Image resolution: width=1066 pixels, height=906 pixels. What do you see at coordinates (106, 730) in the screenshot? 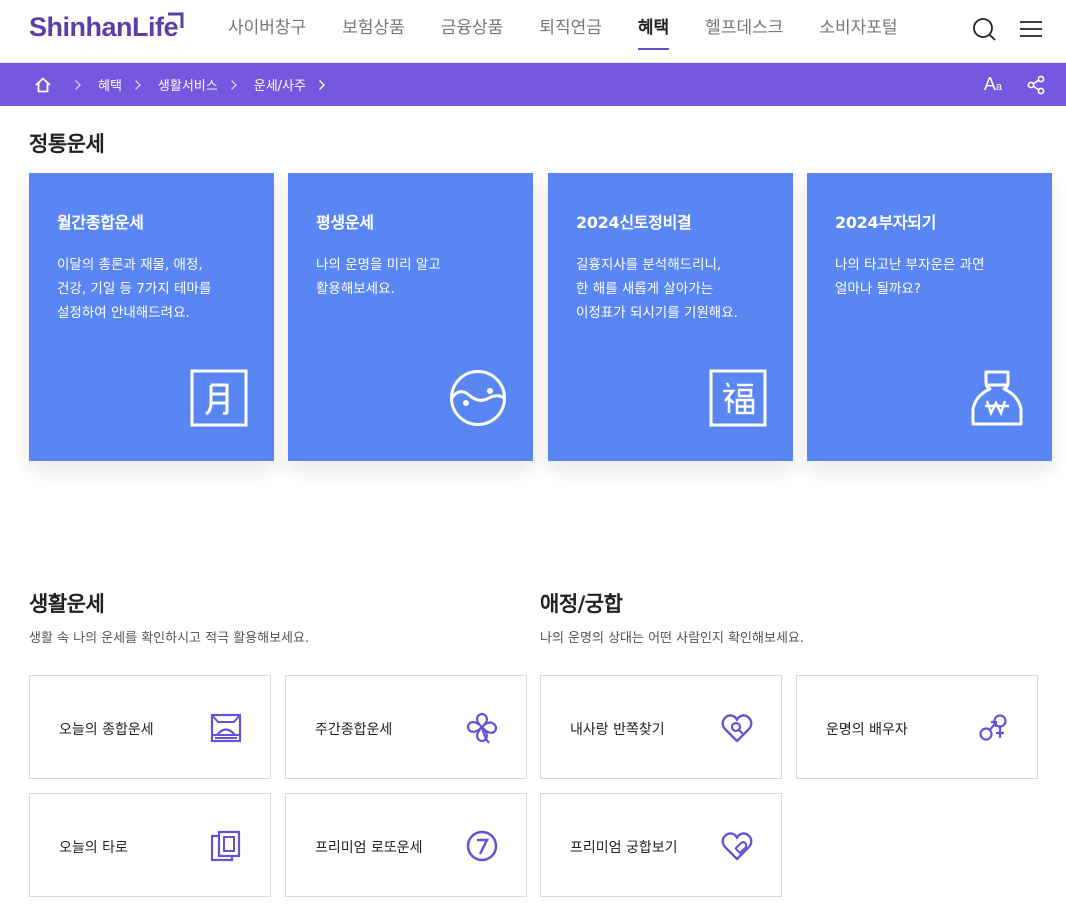
I see `tile-label: 오늘의 종합운세` at bounding box center [106, 730].